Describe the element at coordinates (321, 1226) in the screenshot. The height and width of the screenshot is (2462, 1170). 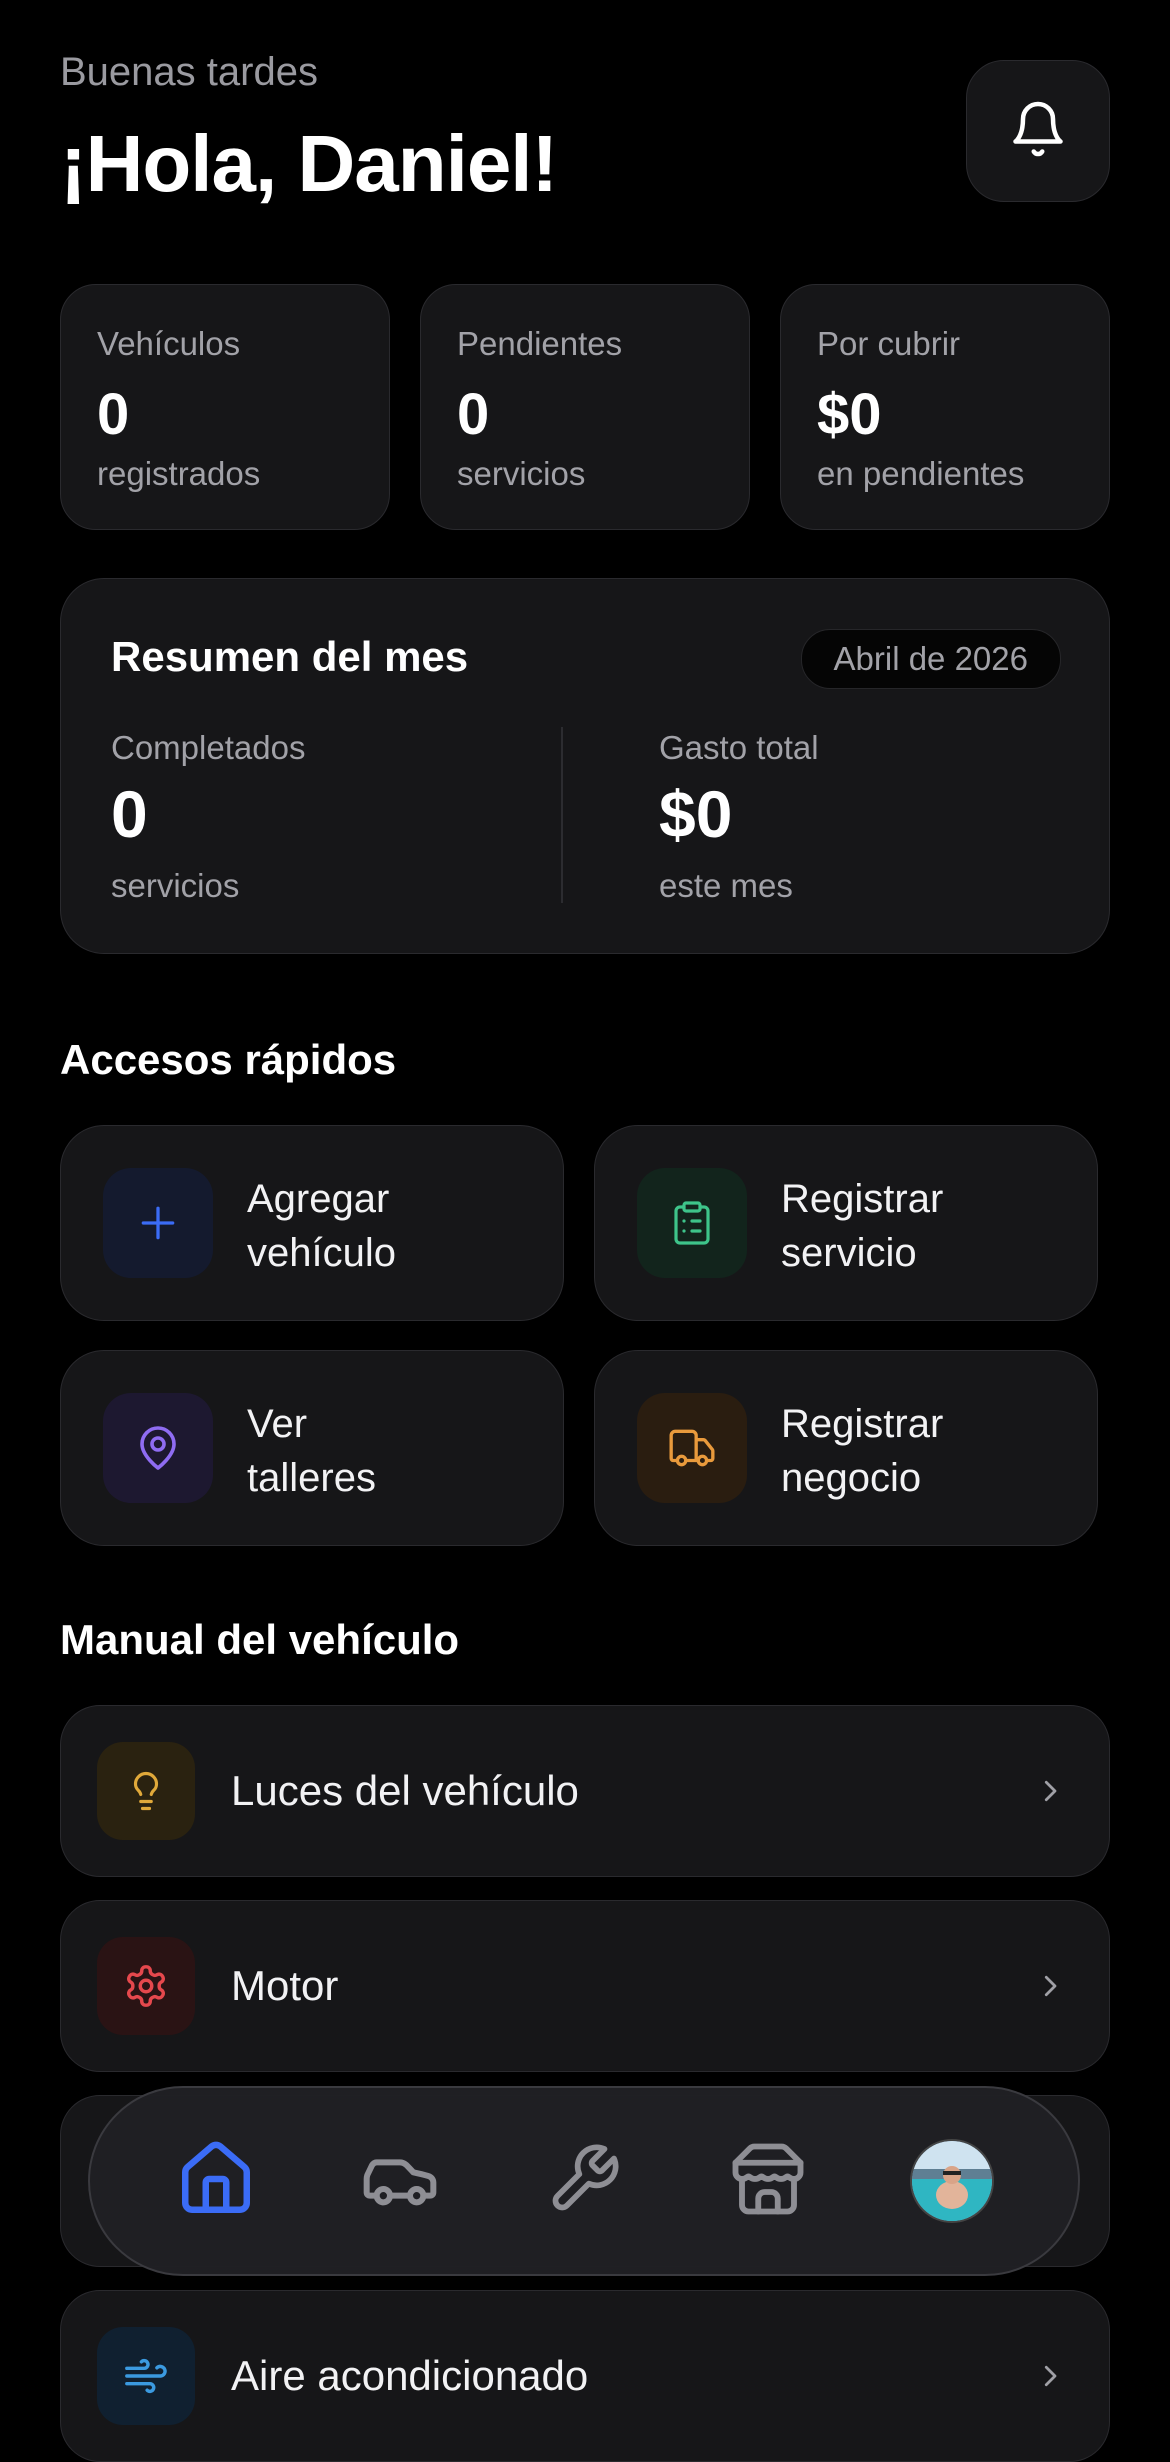
I see `quick-access-label: Agregar vehículo` at that location.